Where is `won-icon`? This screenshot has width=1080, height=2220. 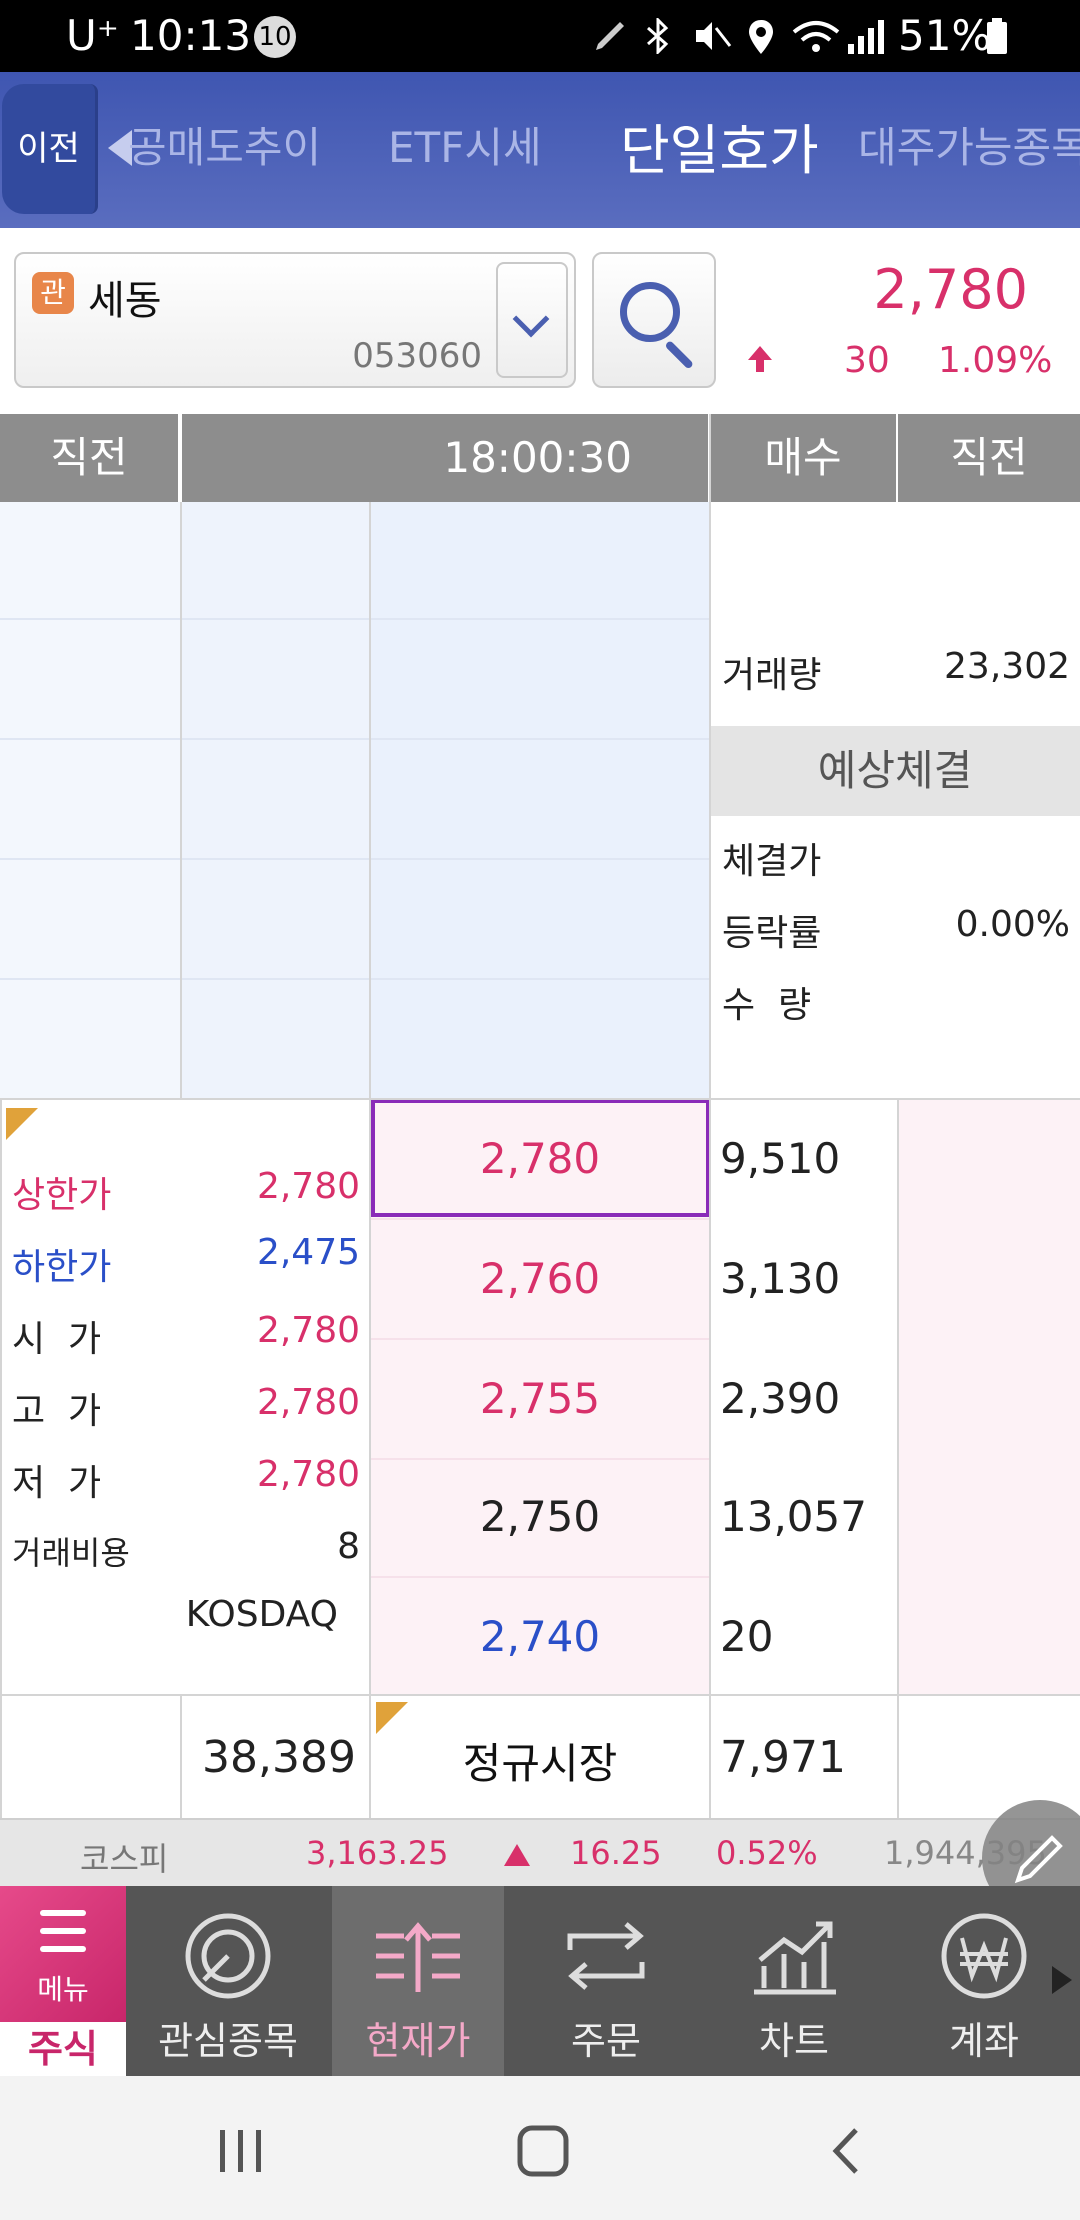
won-icon is located at coordinates (984, 1956).